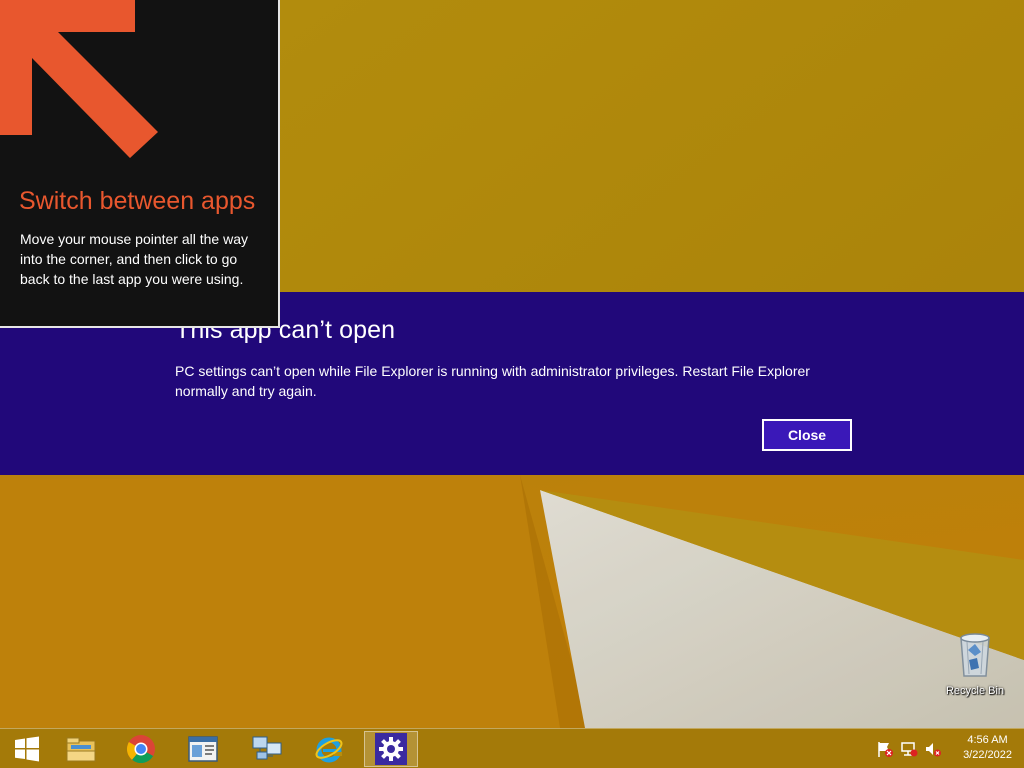 The image size is (1024, 768). I want to click on window-icon, so click(203, 749).